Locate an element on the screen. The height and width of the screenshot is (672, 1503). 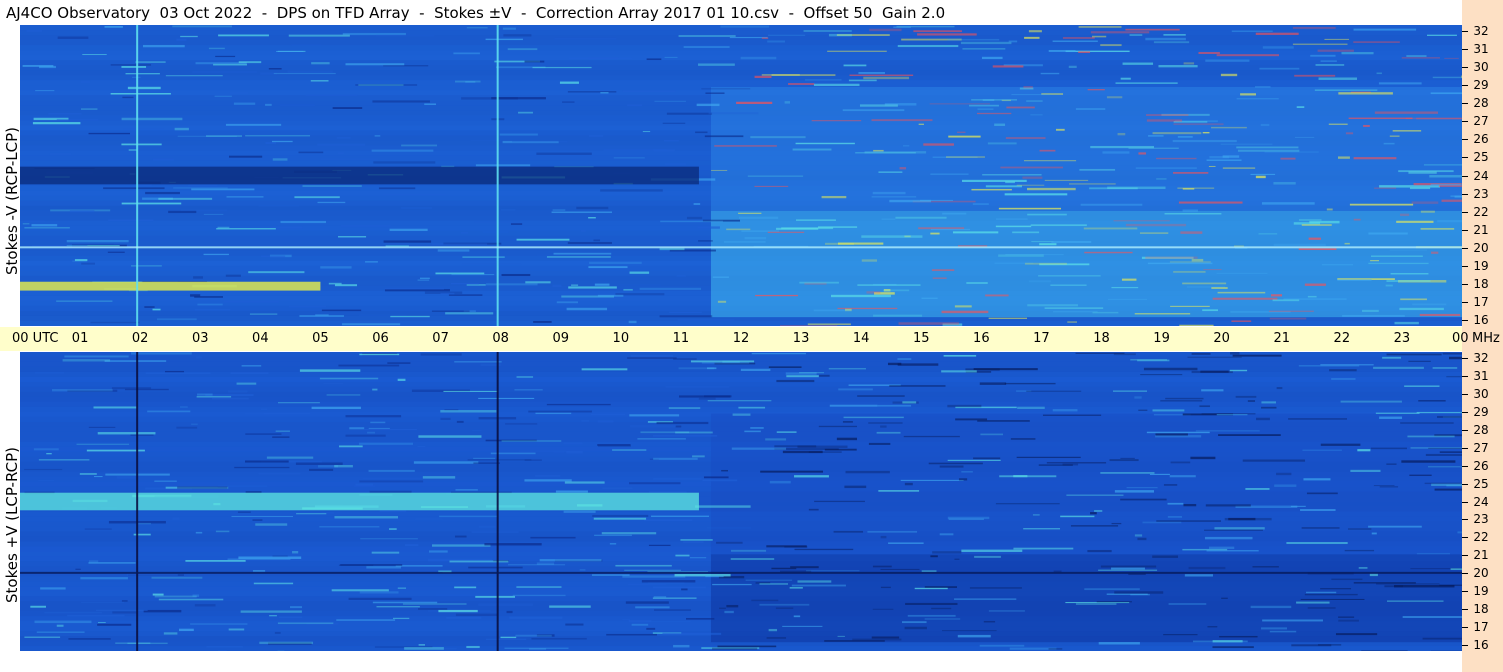
frequency-tick-label: 24 is located at coordinates (1481, 501).